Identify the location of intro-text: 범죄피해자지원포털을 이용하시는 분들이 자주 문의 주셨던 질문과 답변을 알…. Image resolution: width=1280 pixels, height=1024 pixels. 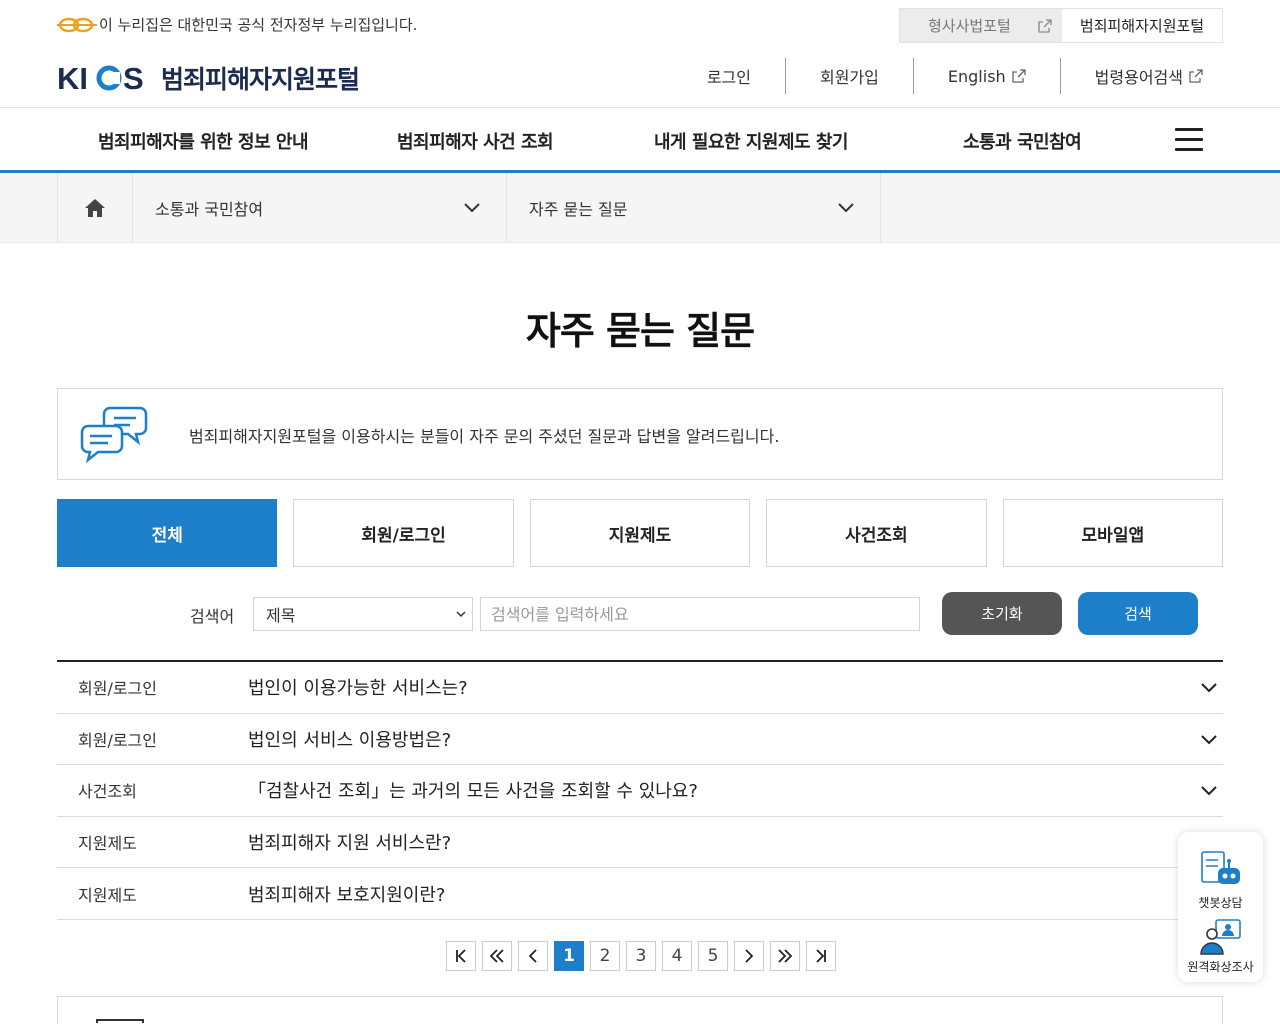
(484, 436).